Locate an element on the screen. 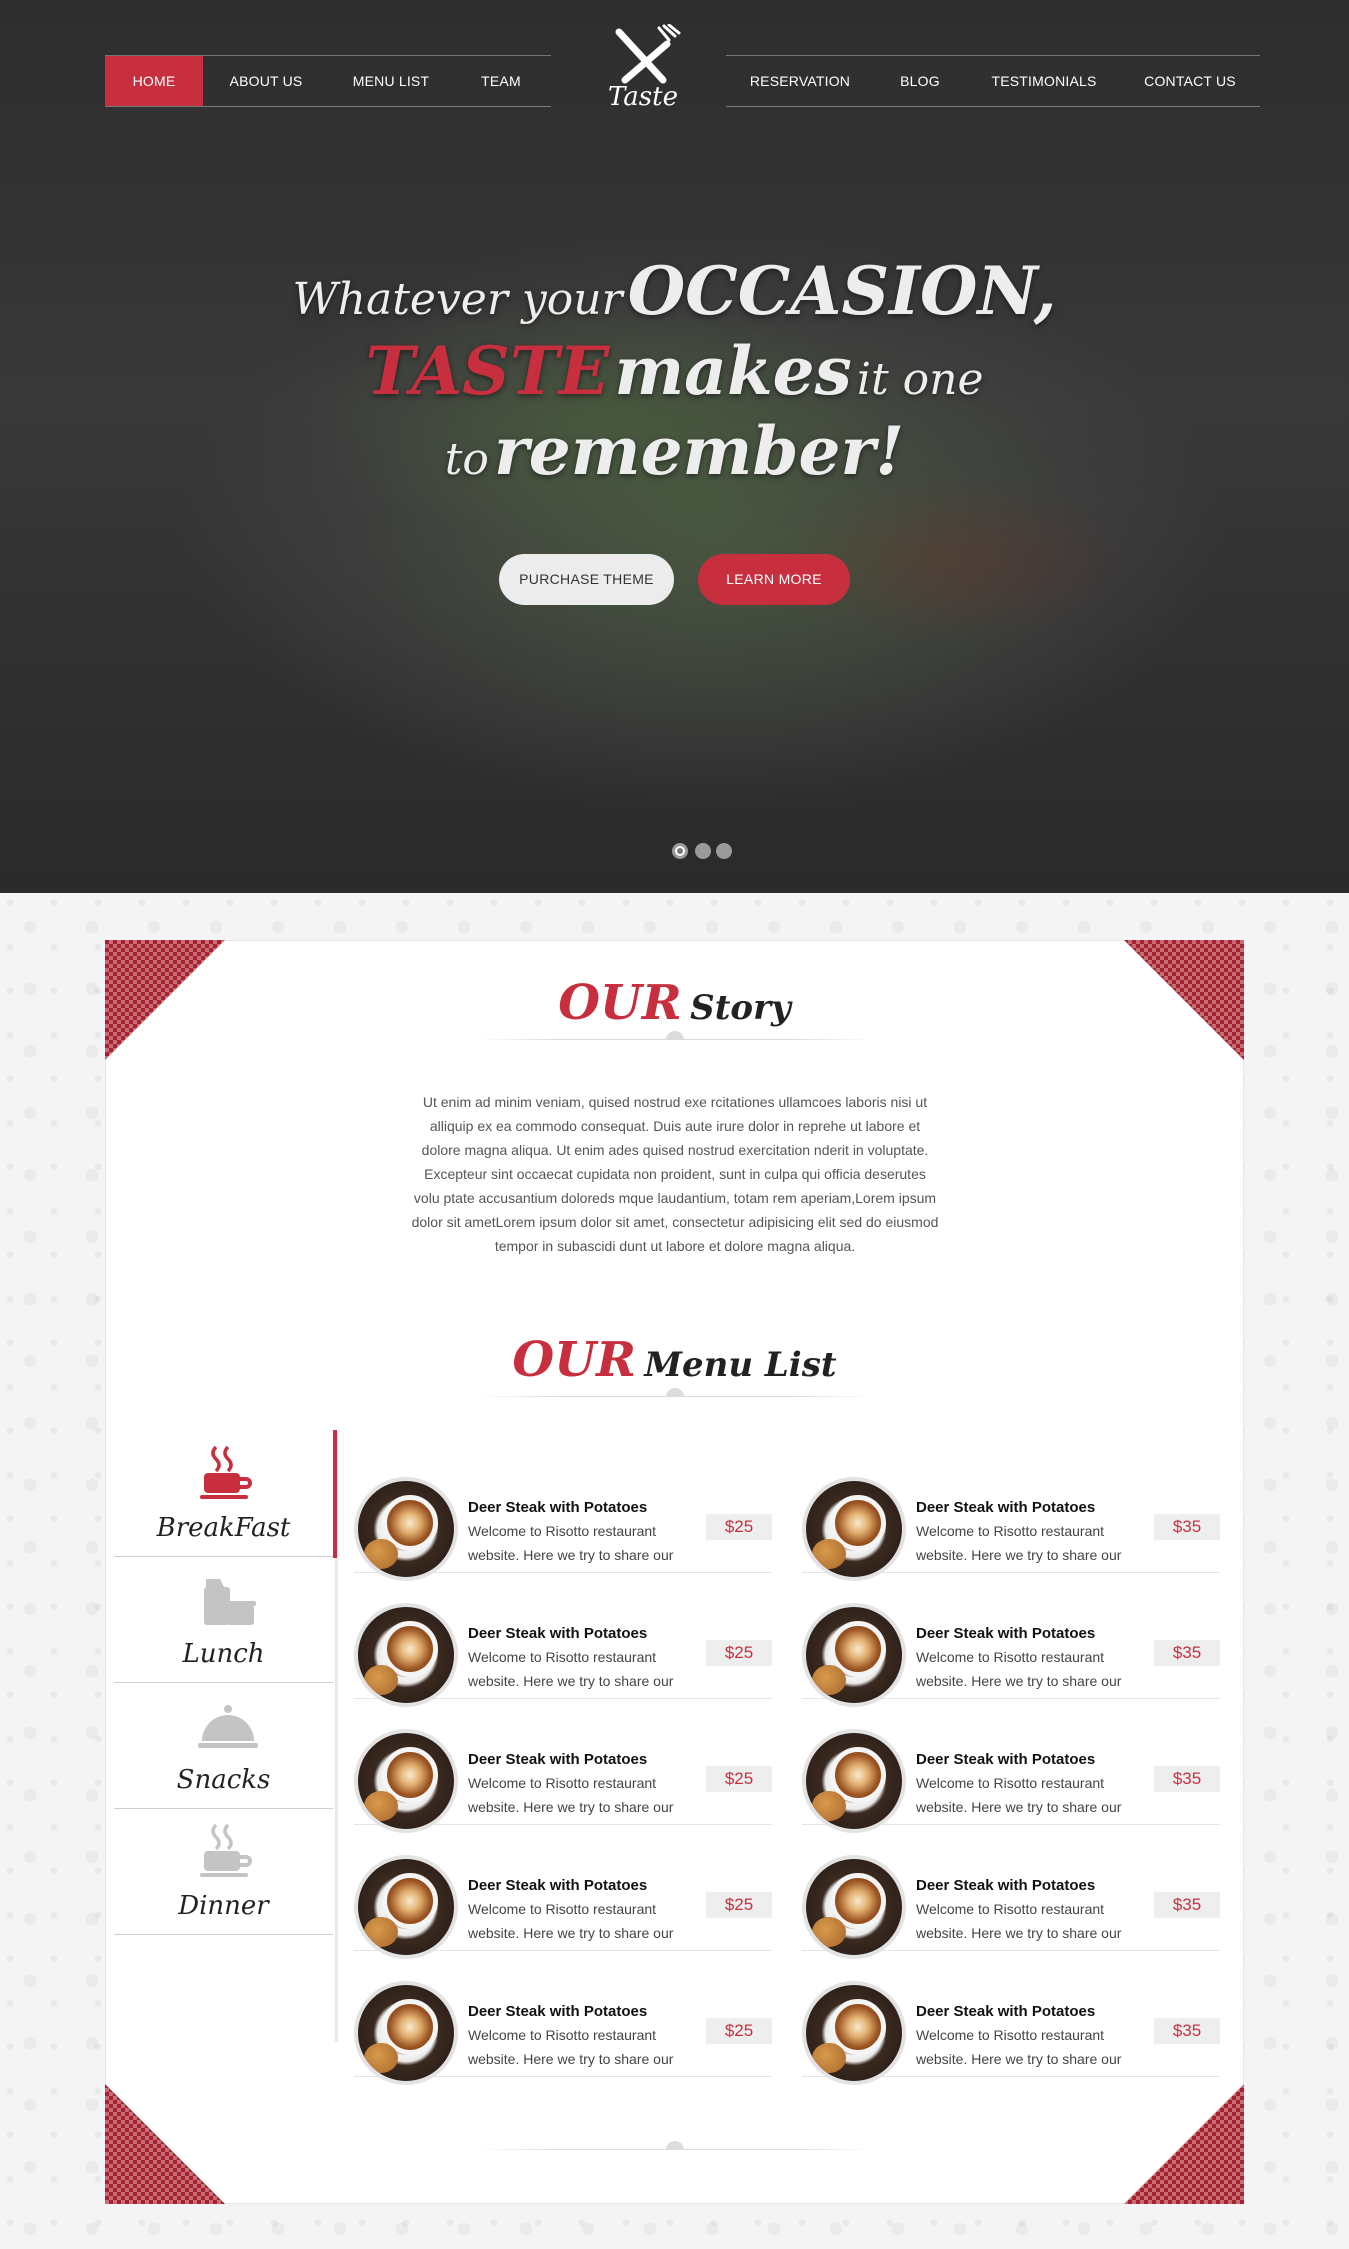 The height and width of the screenshot is (2249, 1349). hero-scalloped-edge is located at coordinates (674, 889).